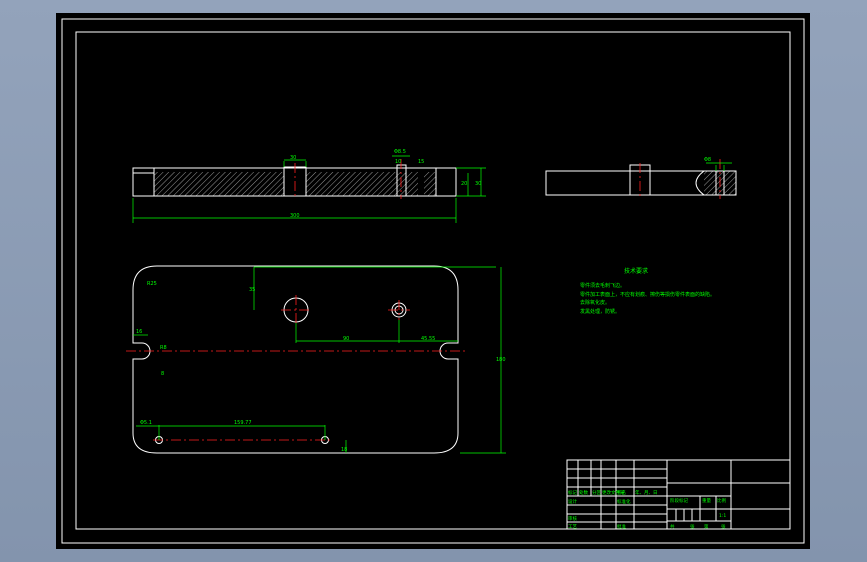  What do you see at coordinates (243, 423) in the screenshot?
I see `dim-lower-spacing: 159.77` at bounding box center [243, 423].